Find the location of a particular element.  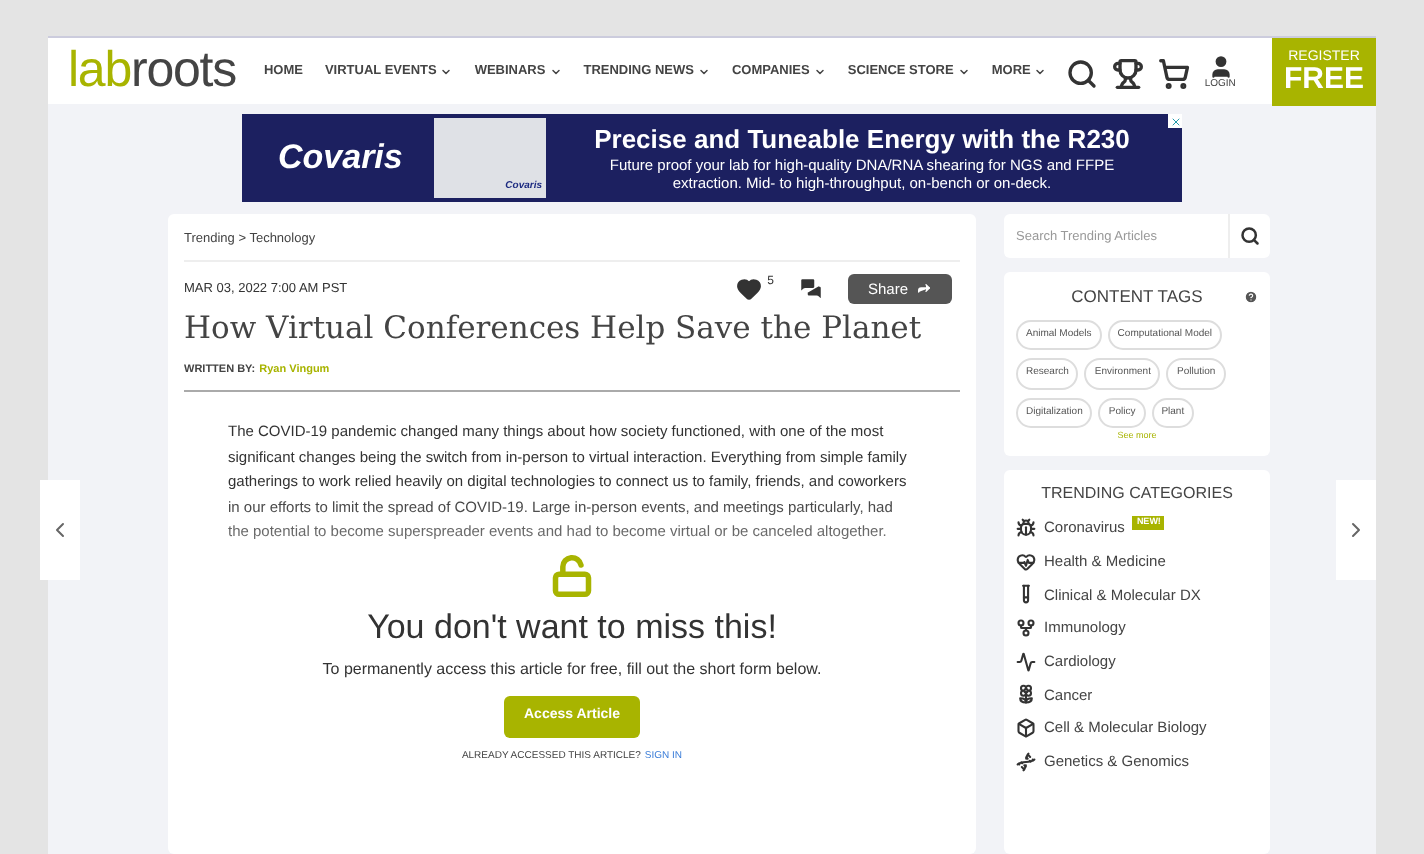

cart-icon is located at coordinates (1174, 73).